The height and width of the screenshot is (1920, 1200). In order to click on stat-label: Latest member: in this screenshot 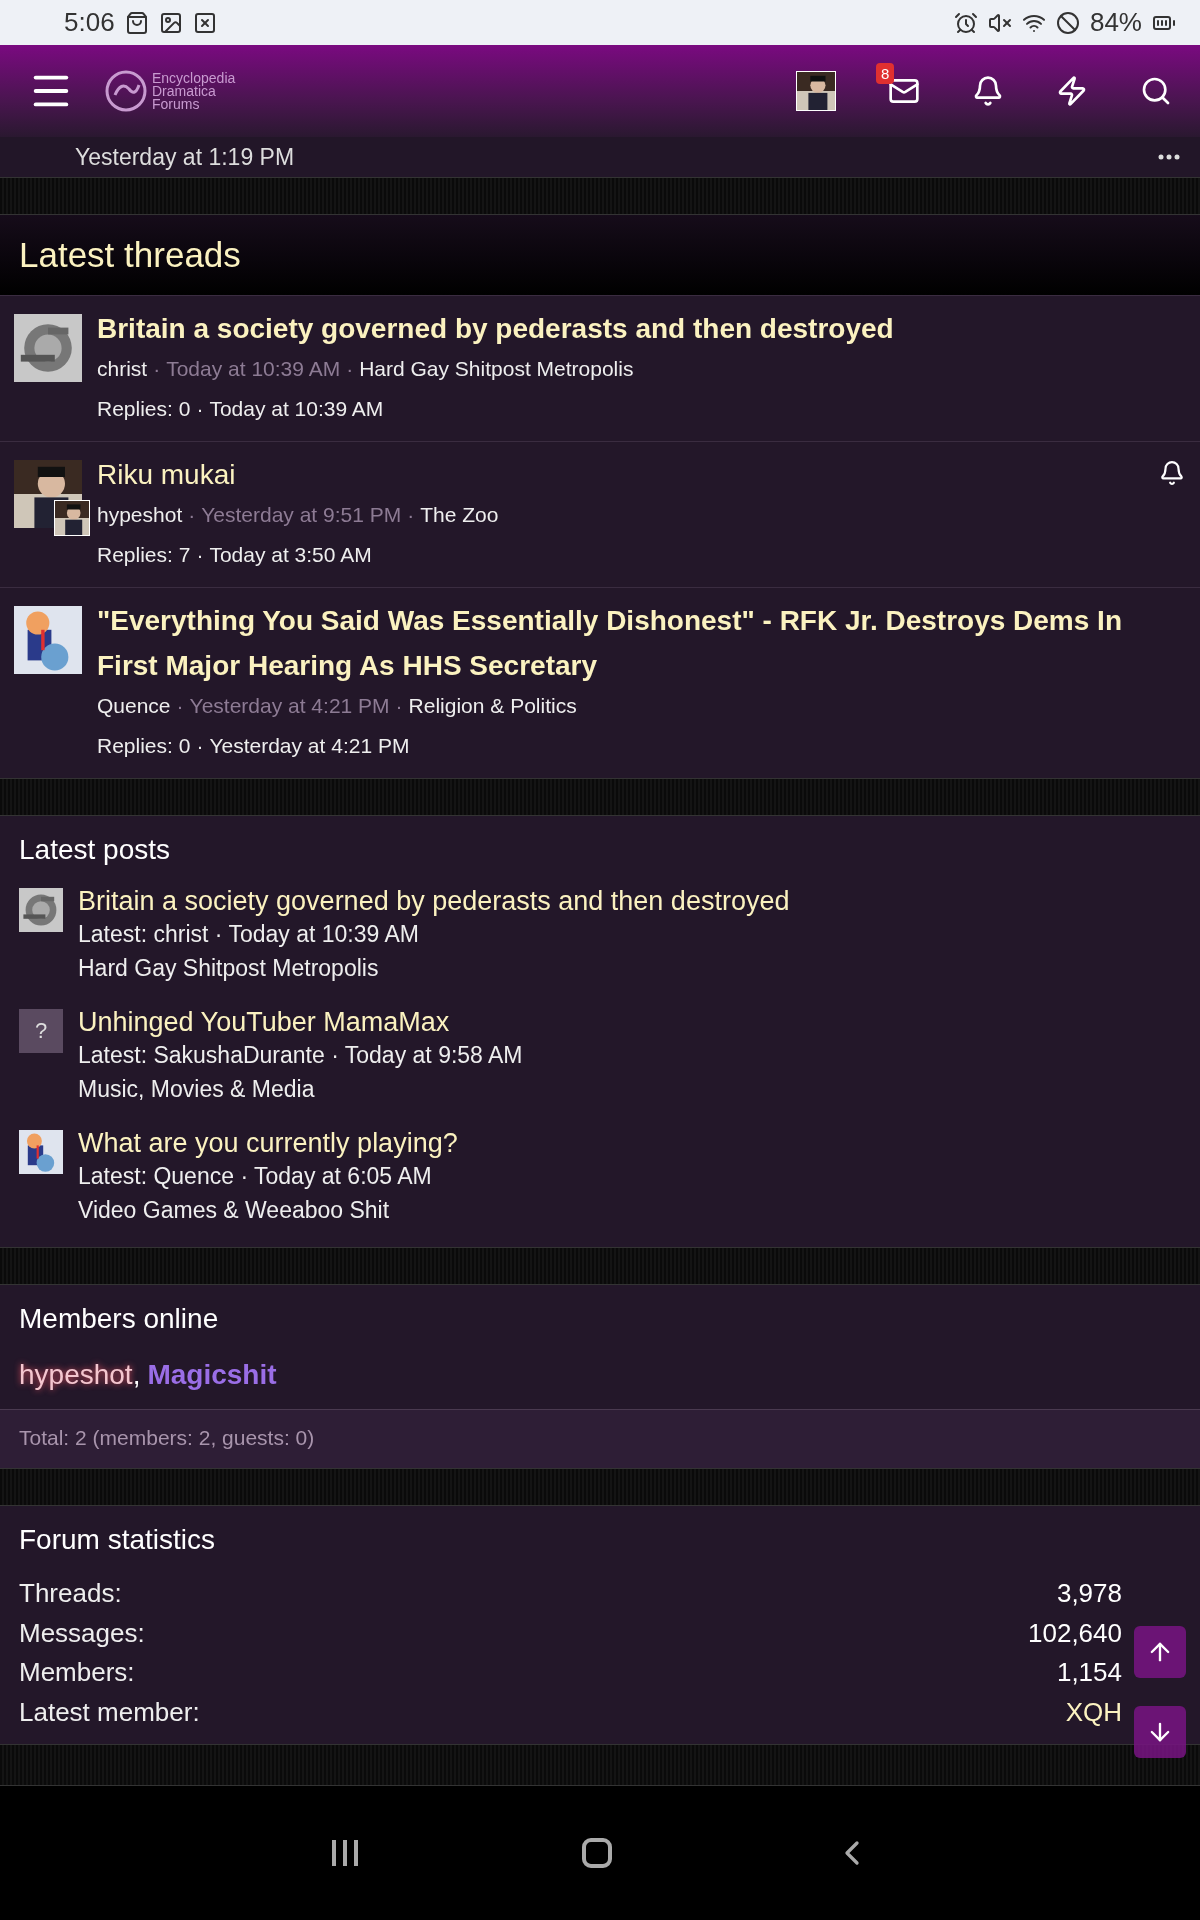, I will do `click(109, 1712)`.